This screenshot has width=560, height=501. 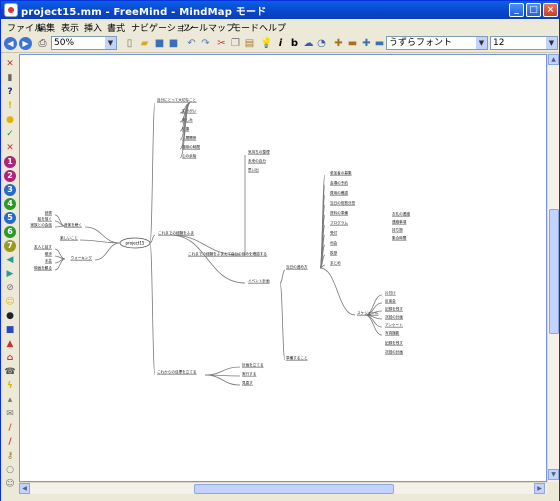 I want to click on right-leaf-node: 会場の予約, so click(x=339, y=182).